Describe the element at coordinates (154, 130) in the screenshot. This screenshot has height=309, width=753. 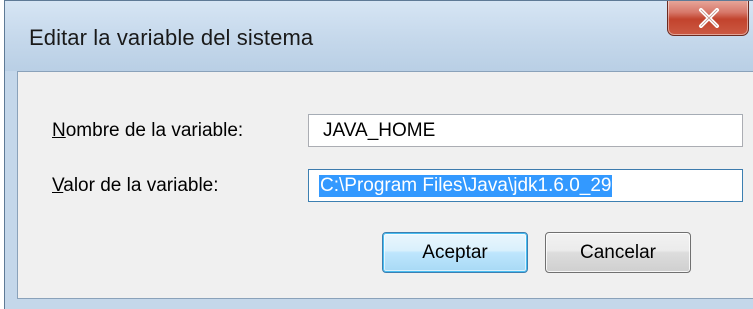
I see `variable-name-label-text: ombre de la variable:` at that location.